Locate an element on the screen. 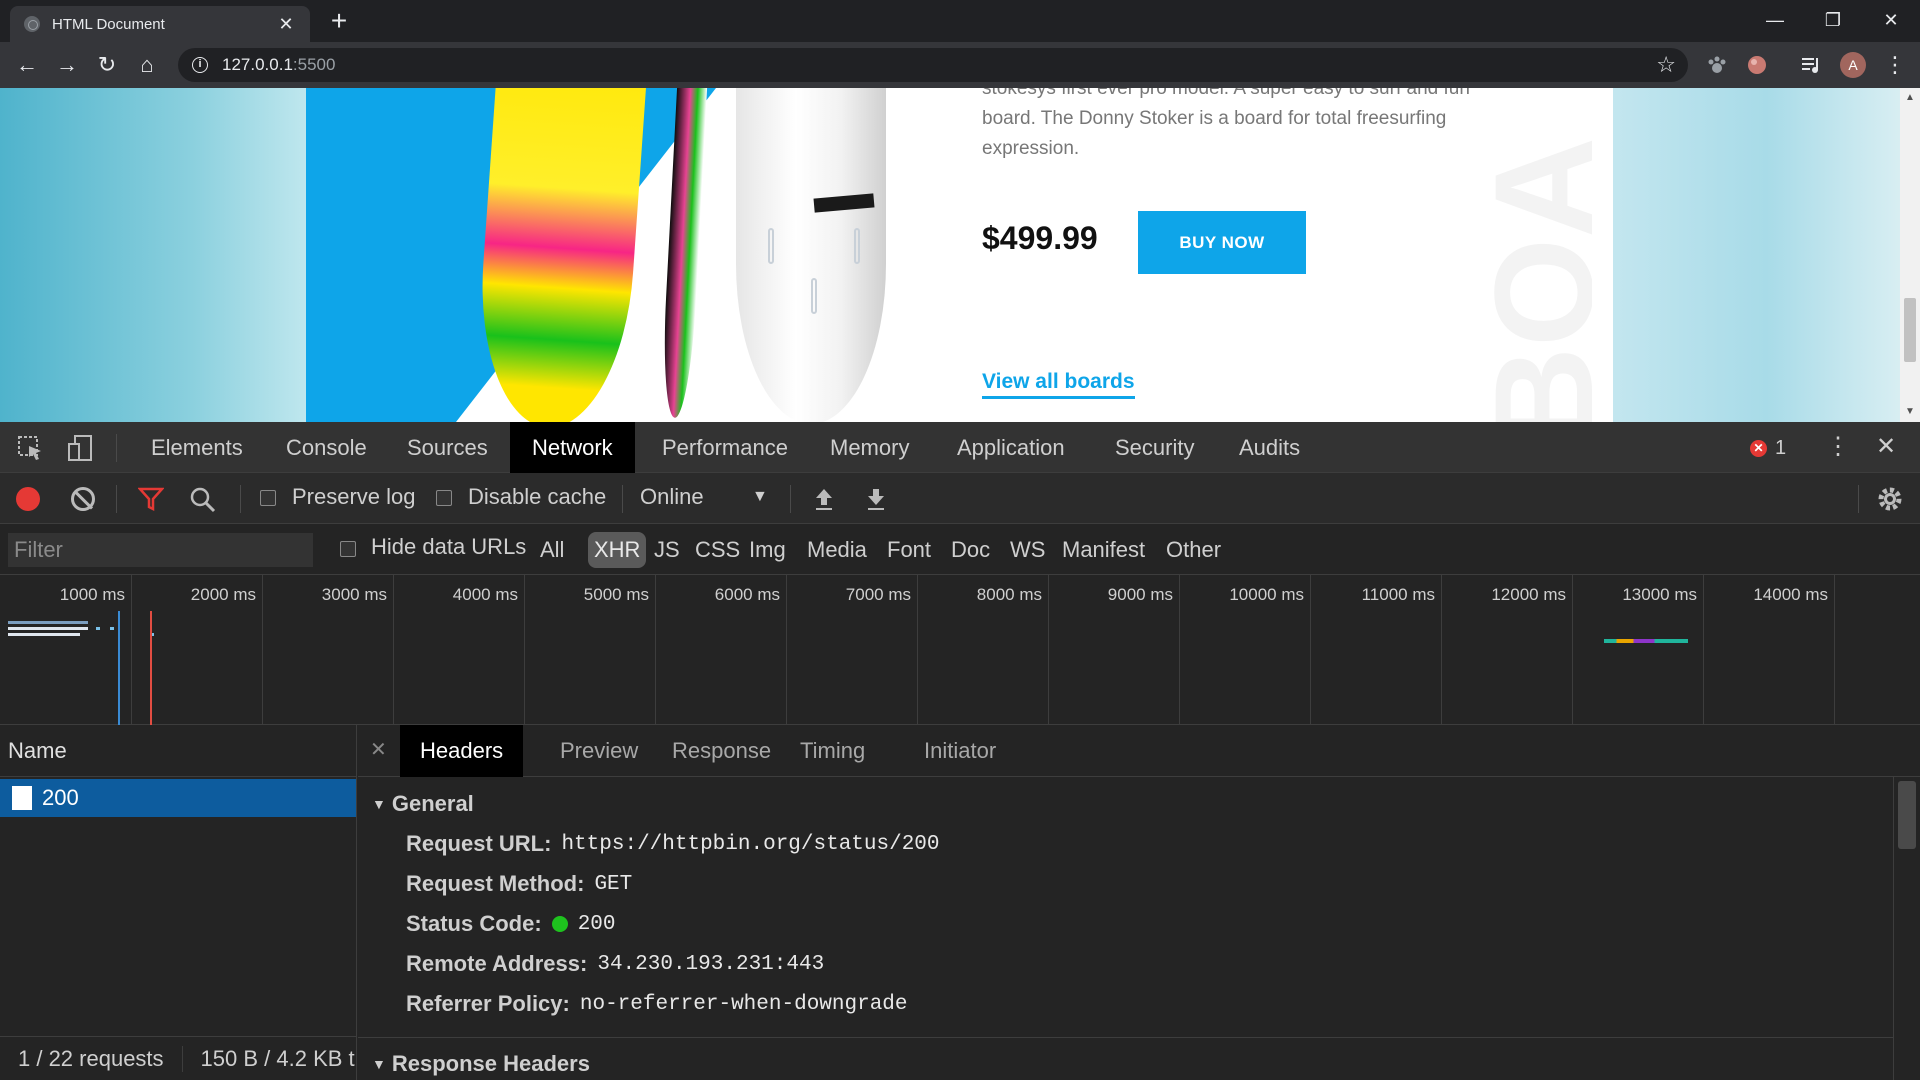  scroll-down-icon: ▼ is located at coordinates (1910, 411).